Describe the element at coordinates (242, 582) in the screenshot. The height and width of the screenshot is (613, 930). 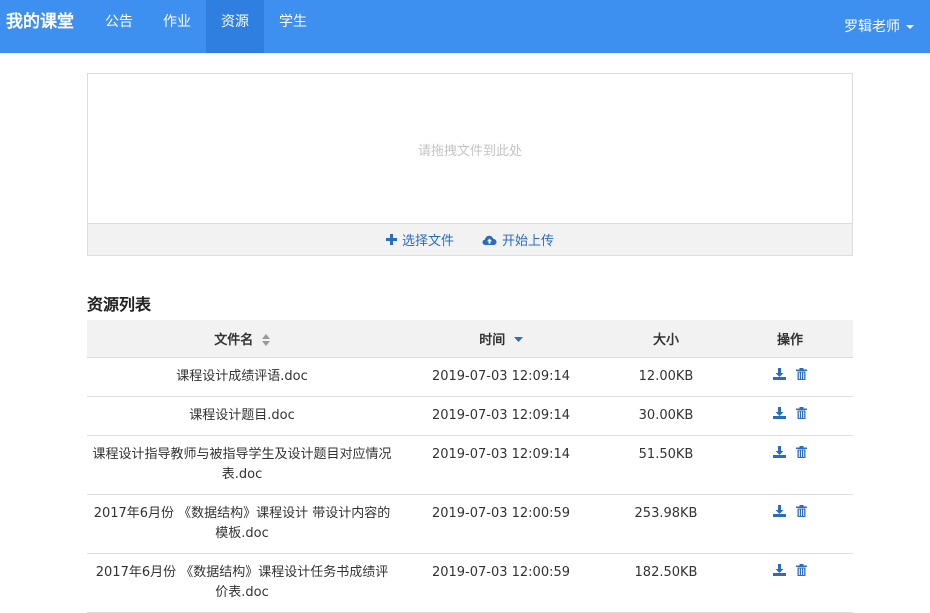
I see `file-name: 2017年6月份 《数据结构》课程设计任务书成绩评价表.doc` at that location.